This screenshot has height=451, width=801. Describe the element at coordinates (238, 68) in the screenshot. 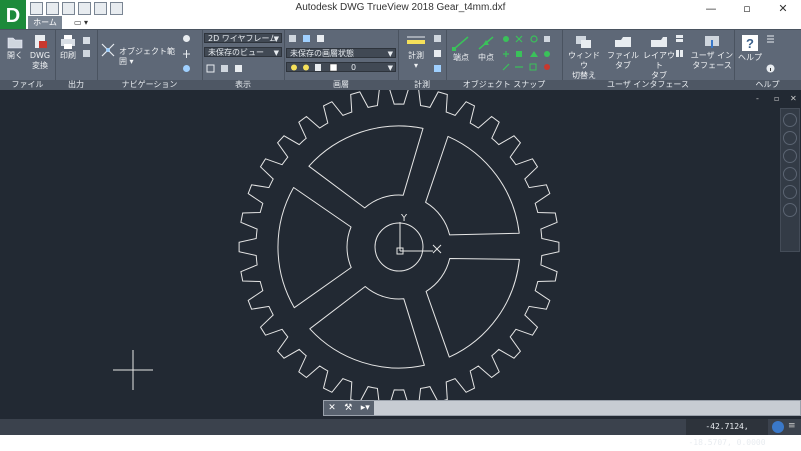

I see `regen-icon` at that location.